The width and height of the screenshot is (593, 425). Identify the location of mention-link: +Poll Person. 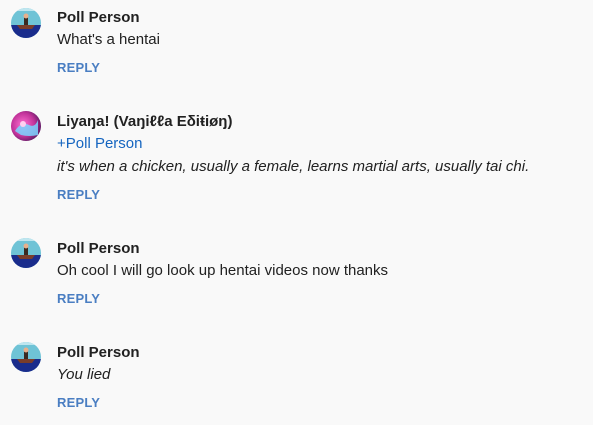
(99, 143).